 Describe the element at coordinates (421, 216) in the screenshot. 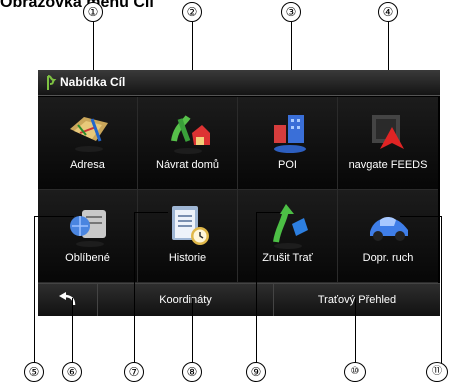

I see `leader-line-11-h` at that location.